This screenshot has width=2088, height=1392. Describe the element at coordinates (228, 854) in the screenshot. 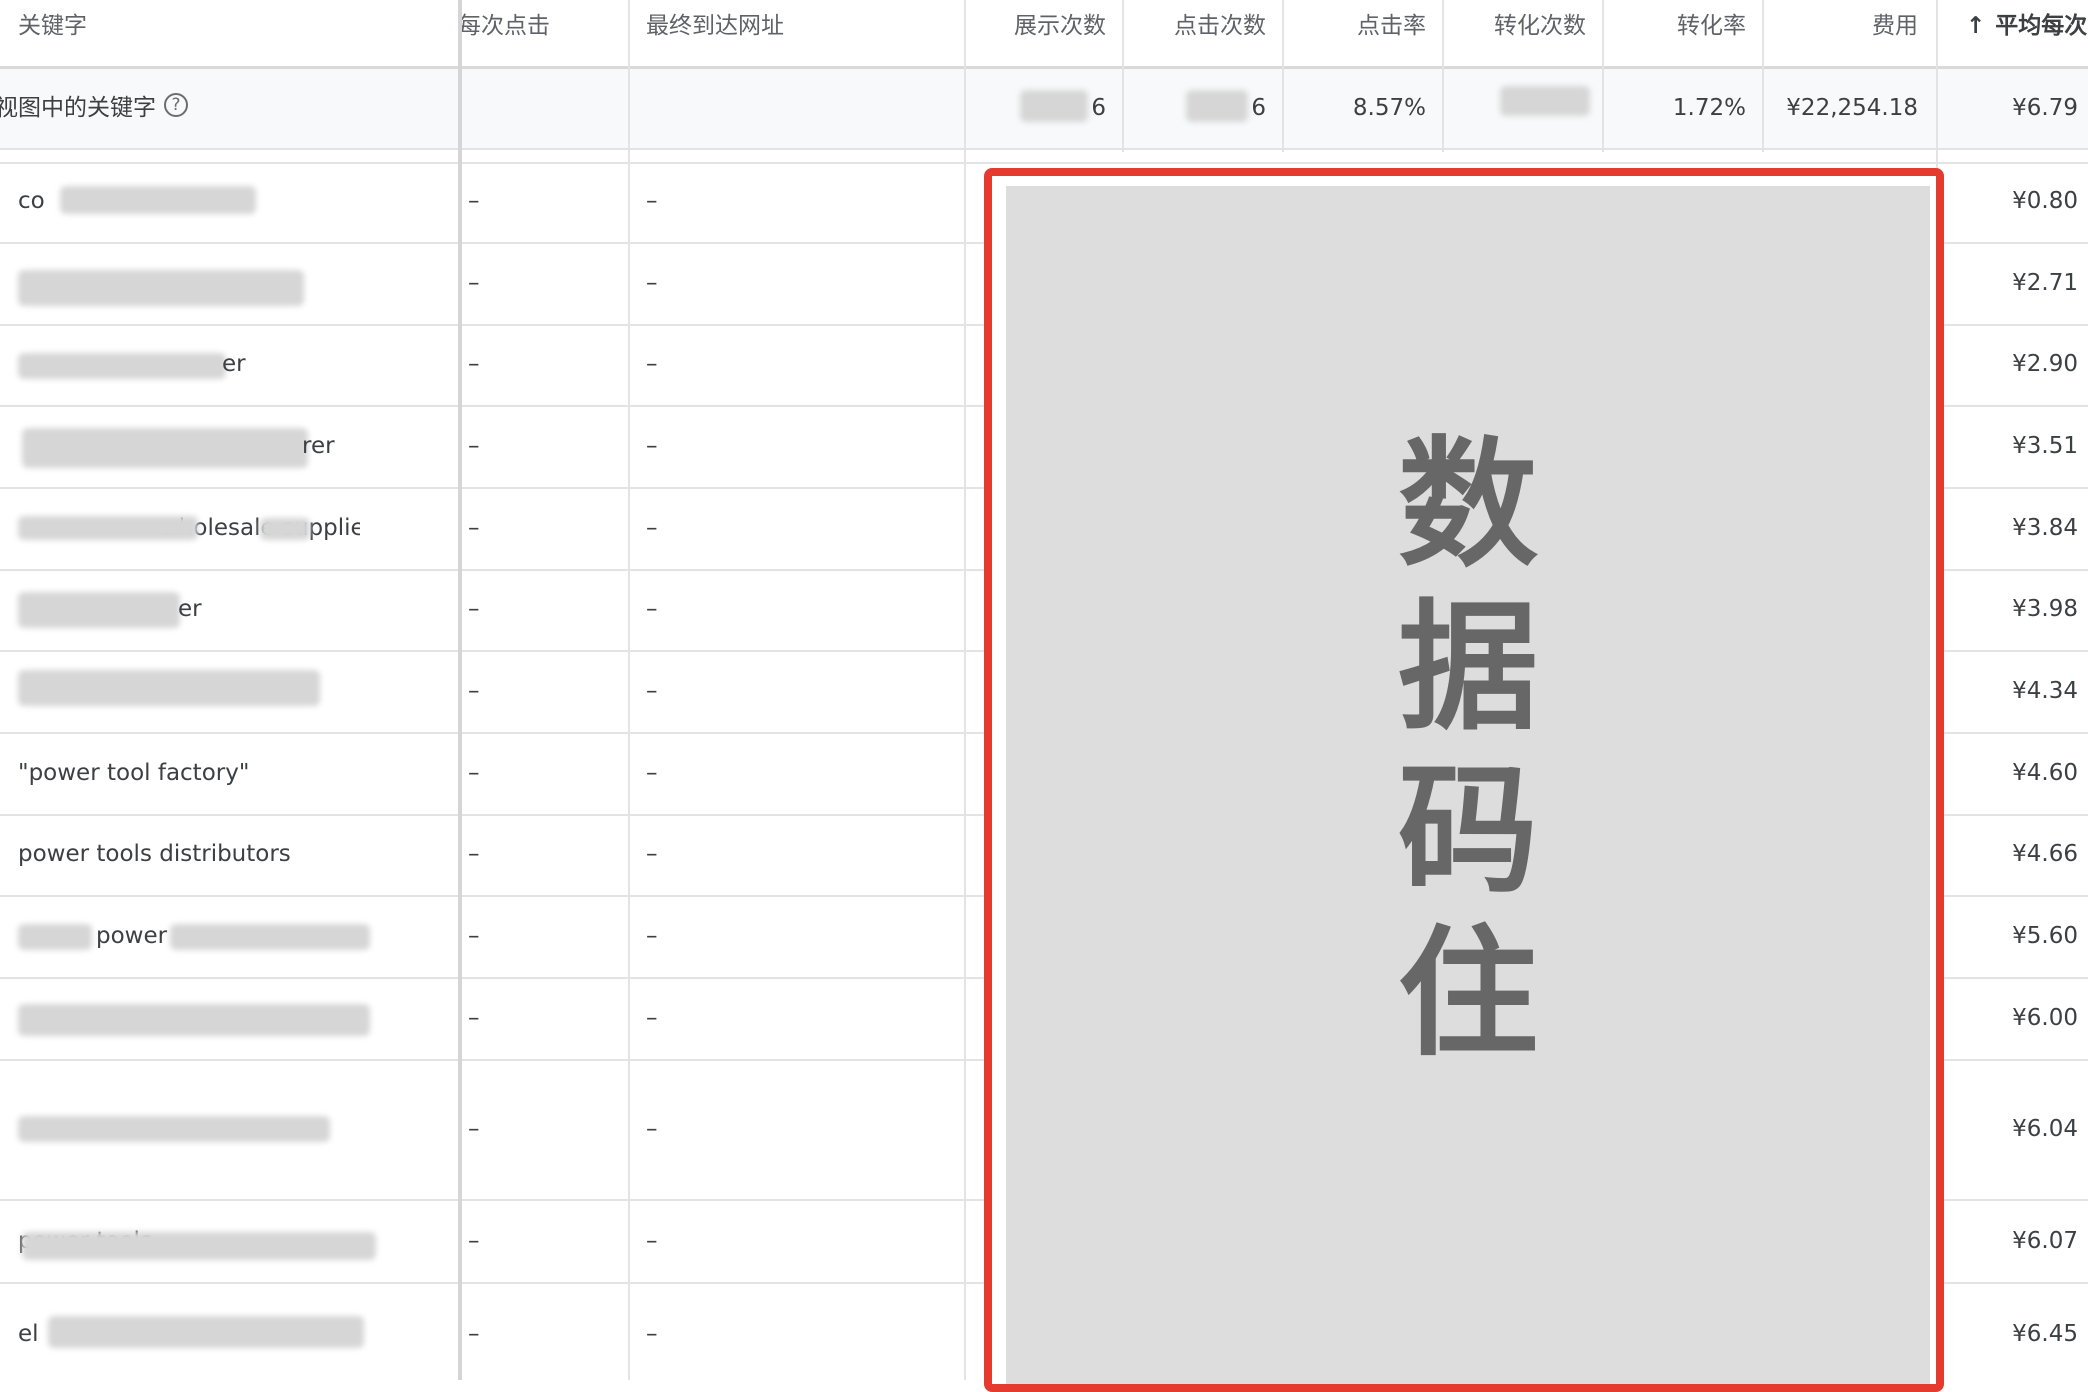

I see `keyword-cell: power tools distributors` at that location.